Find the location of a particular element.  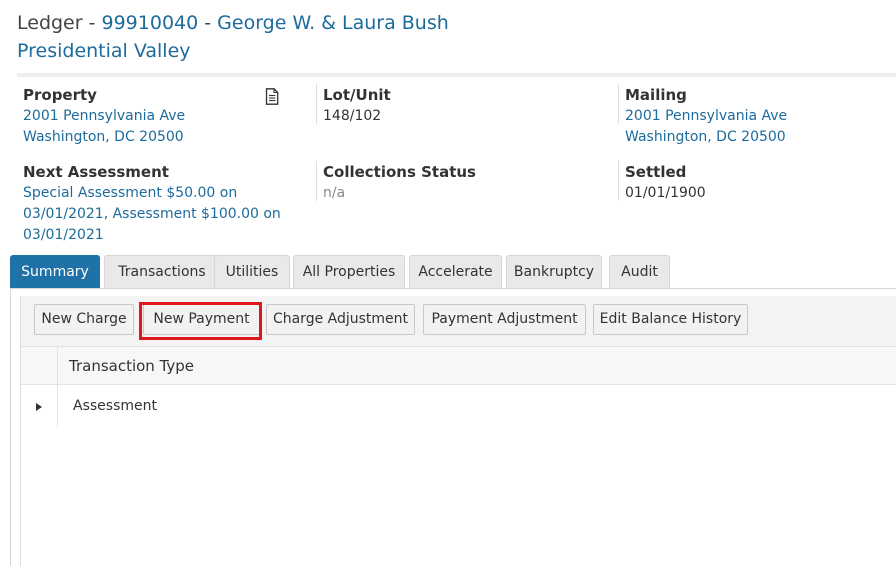

lot-unit-block: Lot/Unit 148/102 is located at coordinates (357, 105).